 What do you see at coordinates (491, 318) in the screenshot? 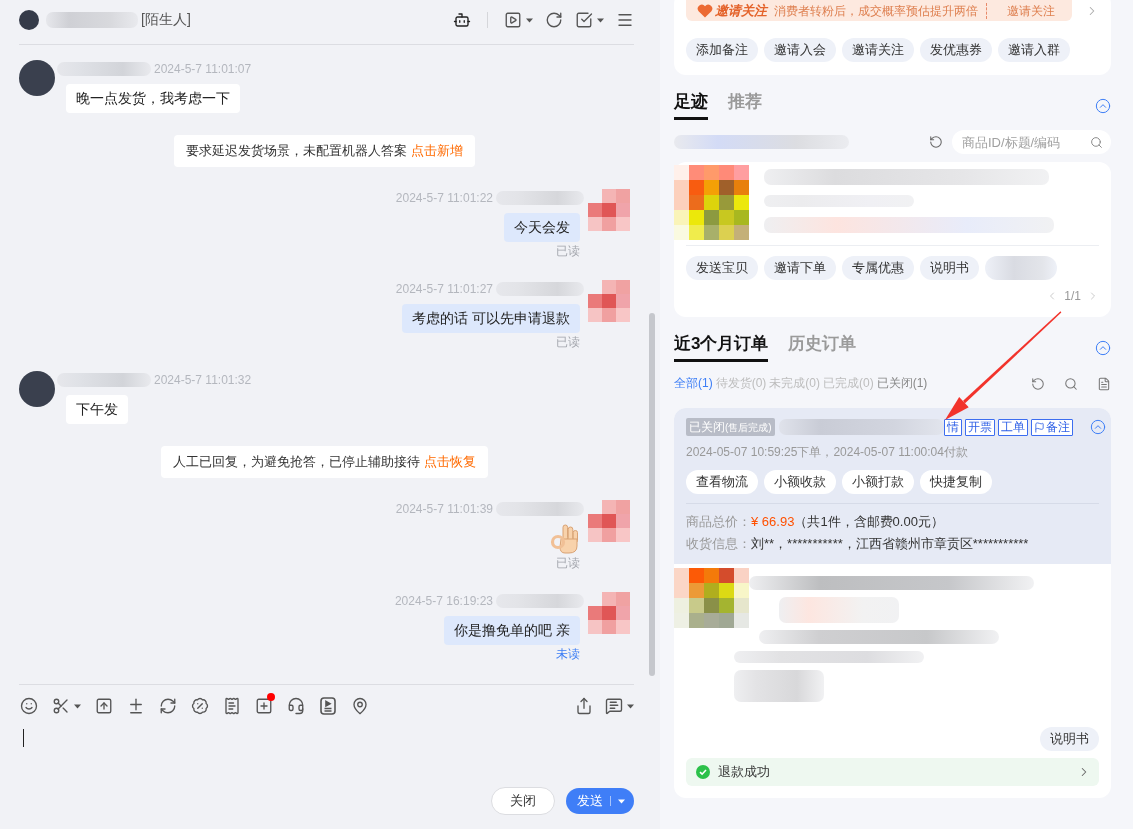
I see `message-bubble: 考虑的话 可以先申请退款` at bounding box center [491, 318].